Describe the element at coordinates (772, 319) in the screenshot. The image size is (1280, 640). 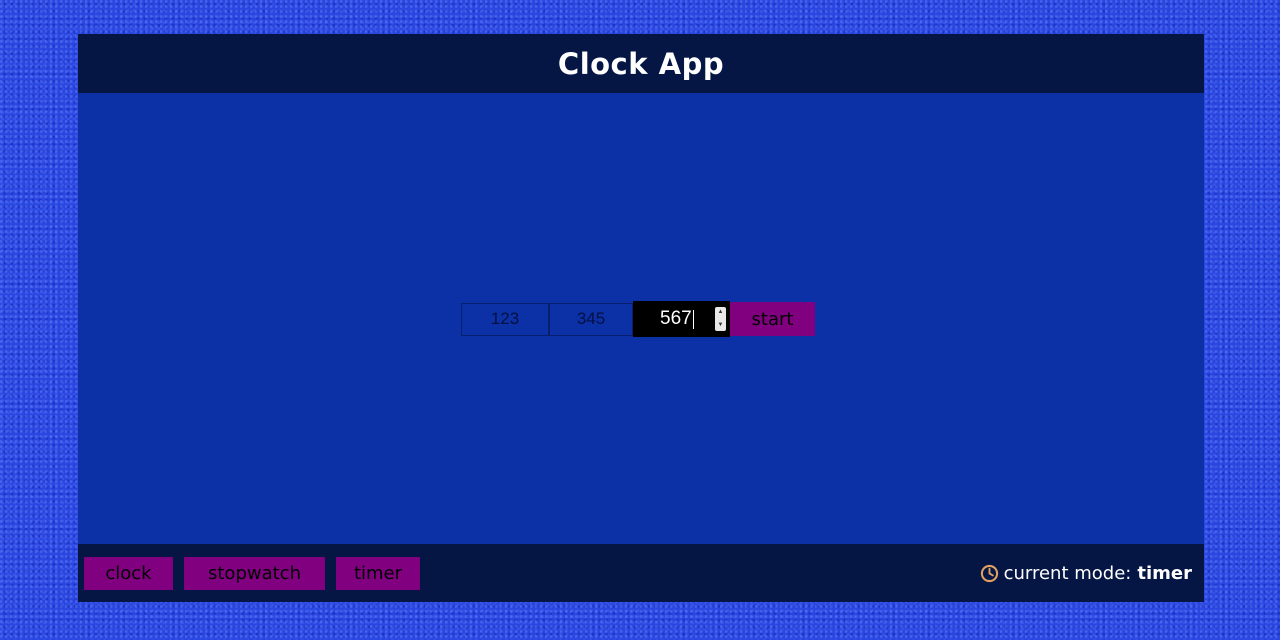
I see `start-button: start` at that location.